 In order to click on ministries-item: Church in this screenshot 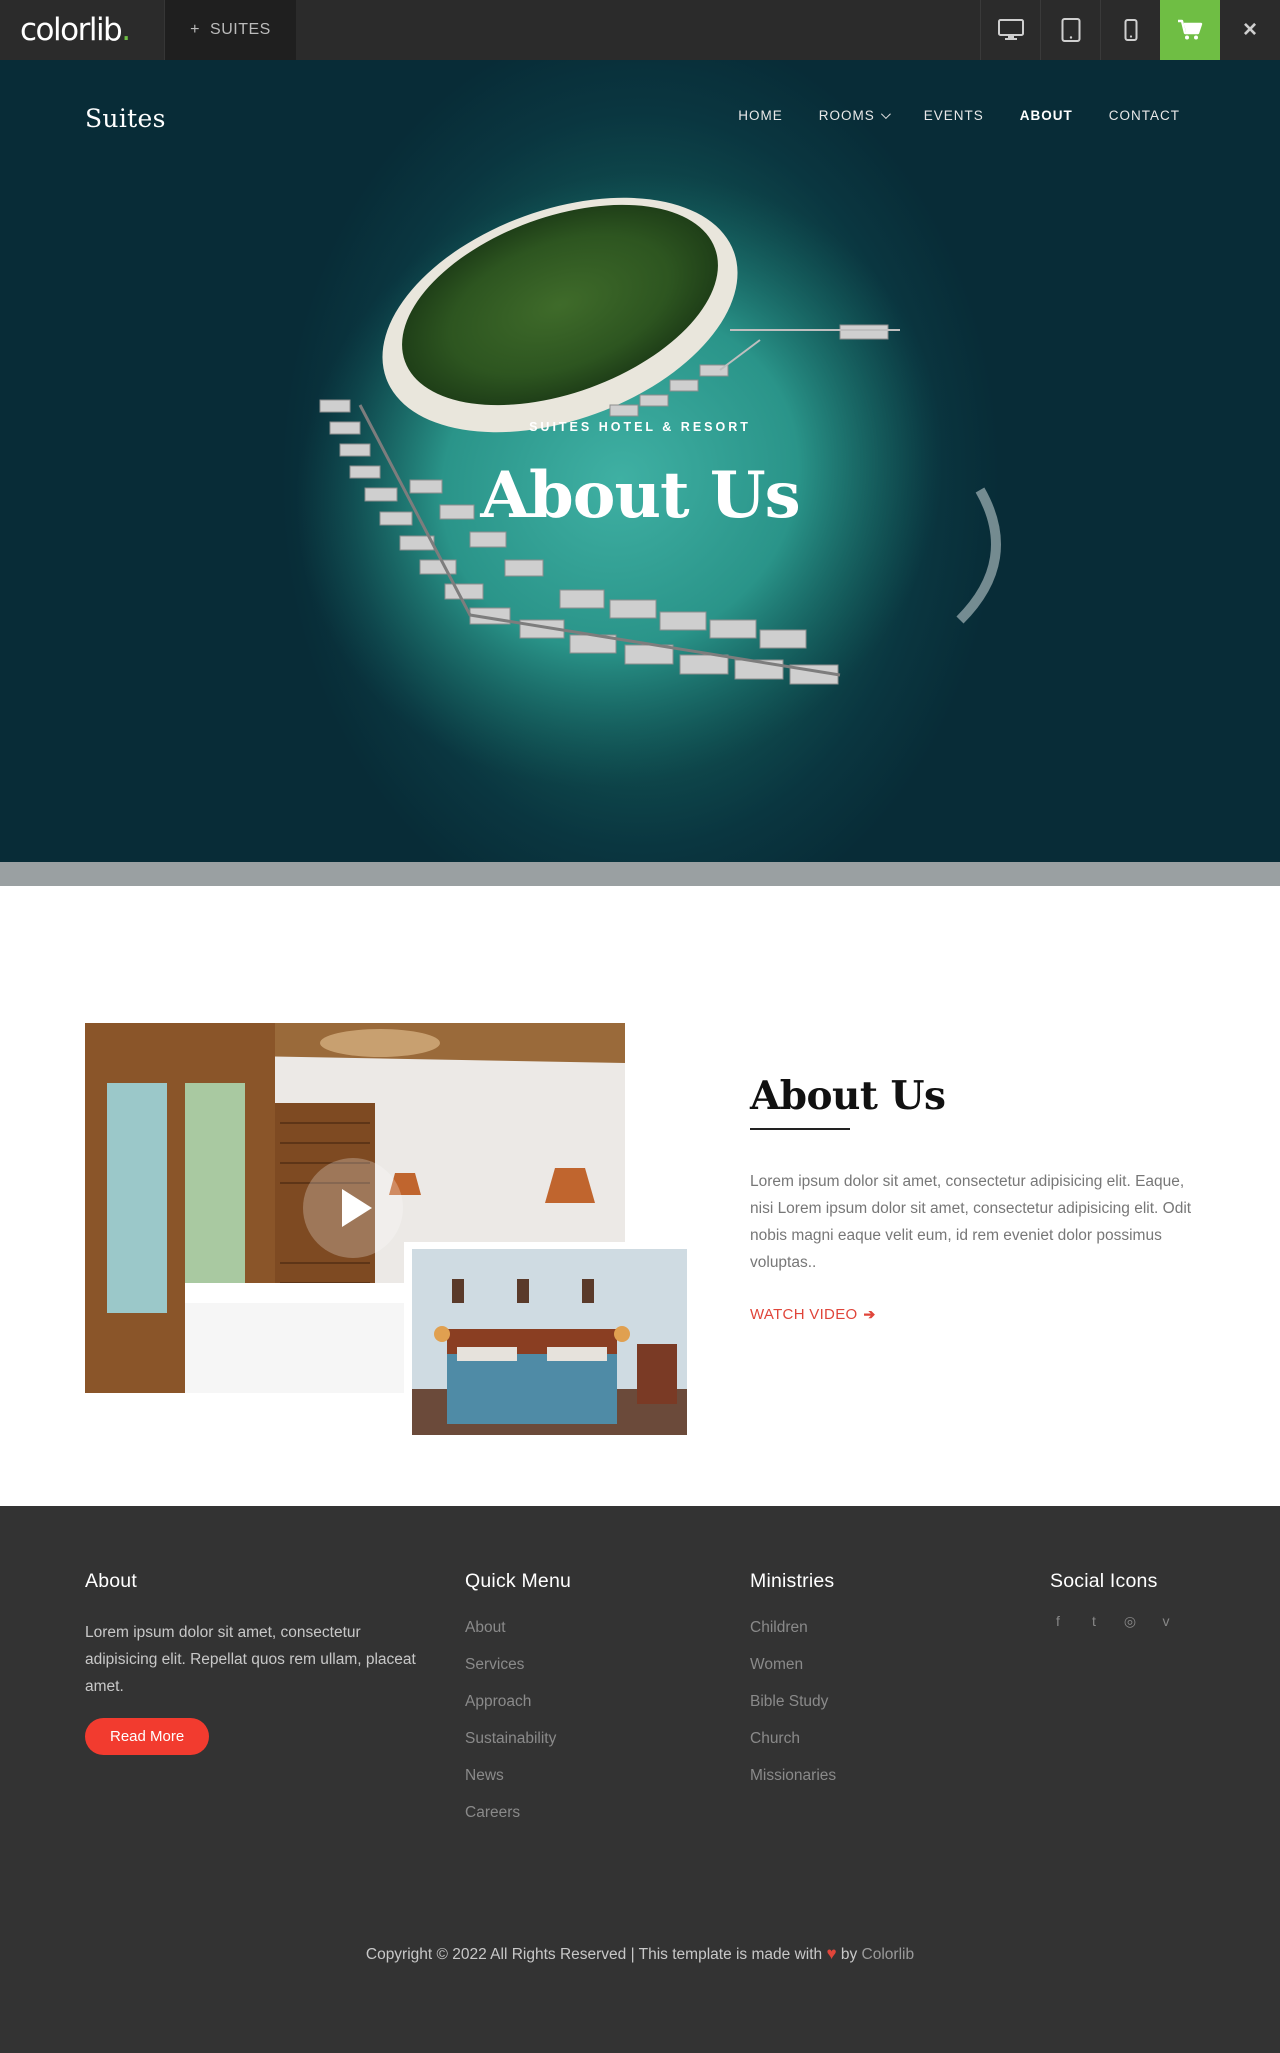, I will do `click(793, 1748)`.